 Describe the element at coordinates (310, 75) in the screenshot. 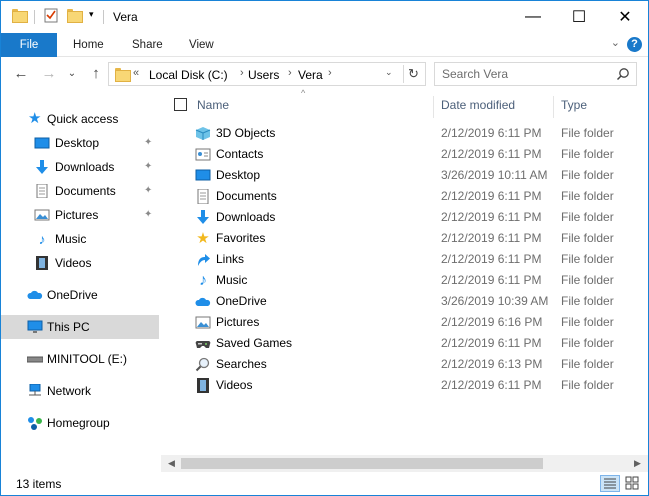

I see `breadcrumb-vera: Vera` at that location.